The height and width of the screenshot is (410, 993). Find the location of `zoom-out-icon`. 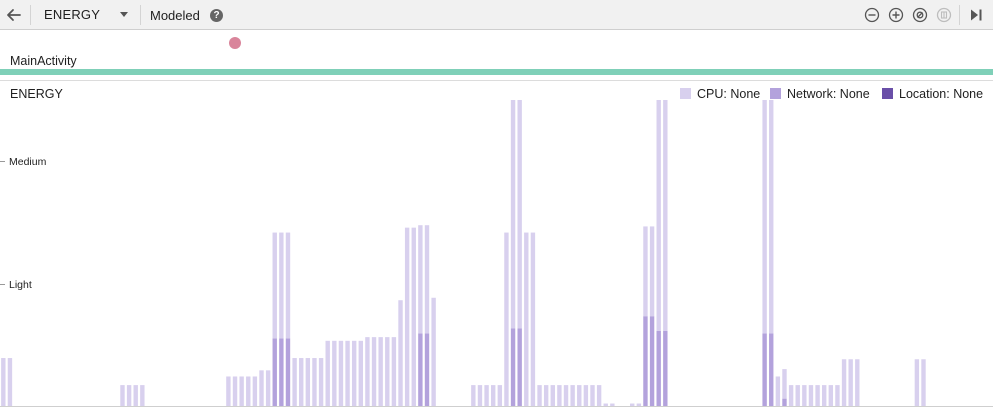

zoom-out-icon is located at coordinates (872, 15).